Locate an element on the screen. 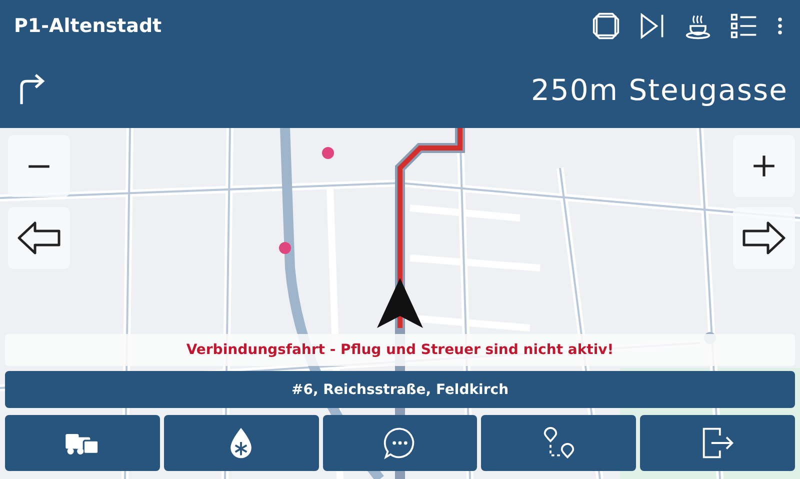 This screenshot has width=800, height=479. zoom-in-button is located at coordinates (764, 166).